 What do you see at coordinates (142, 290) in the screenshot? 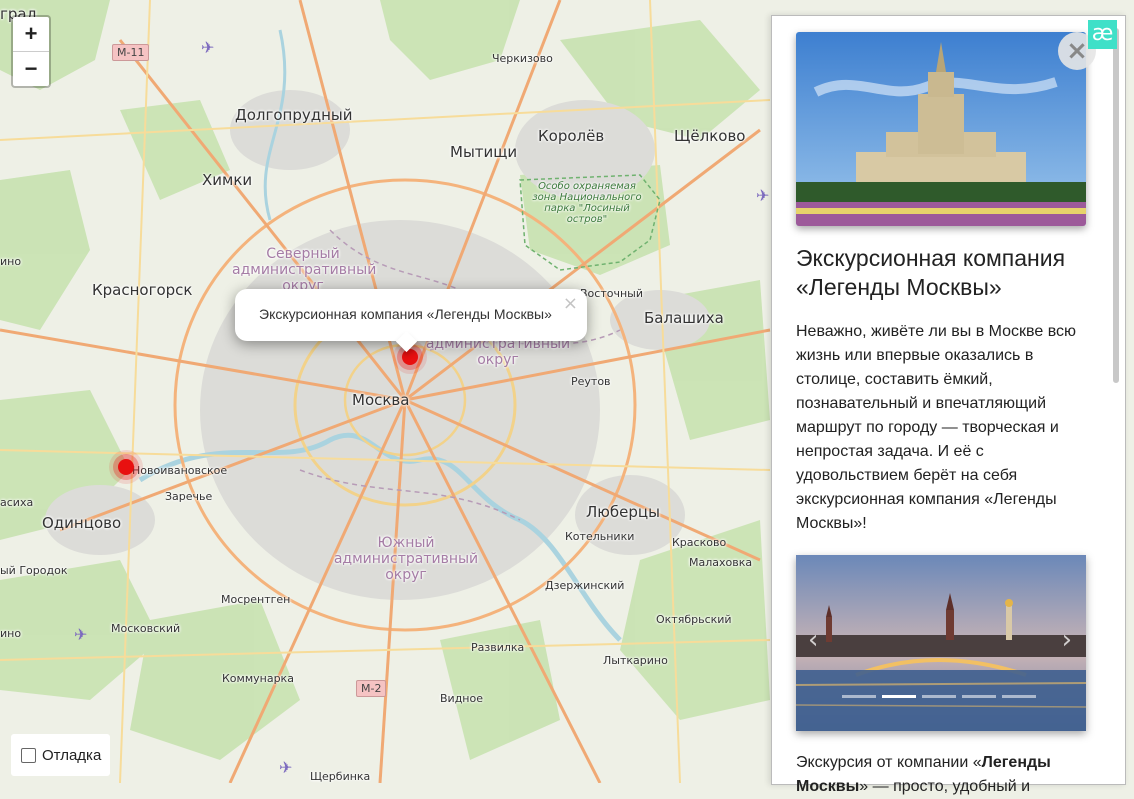
I see `place-label-krasnogorsk: Красногорск` at bounding box center [142, 290].